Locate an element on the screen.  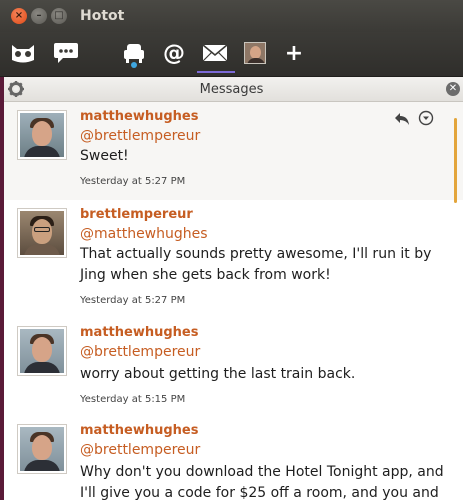
home-icon is located at coordinates (134, 53).